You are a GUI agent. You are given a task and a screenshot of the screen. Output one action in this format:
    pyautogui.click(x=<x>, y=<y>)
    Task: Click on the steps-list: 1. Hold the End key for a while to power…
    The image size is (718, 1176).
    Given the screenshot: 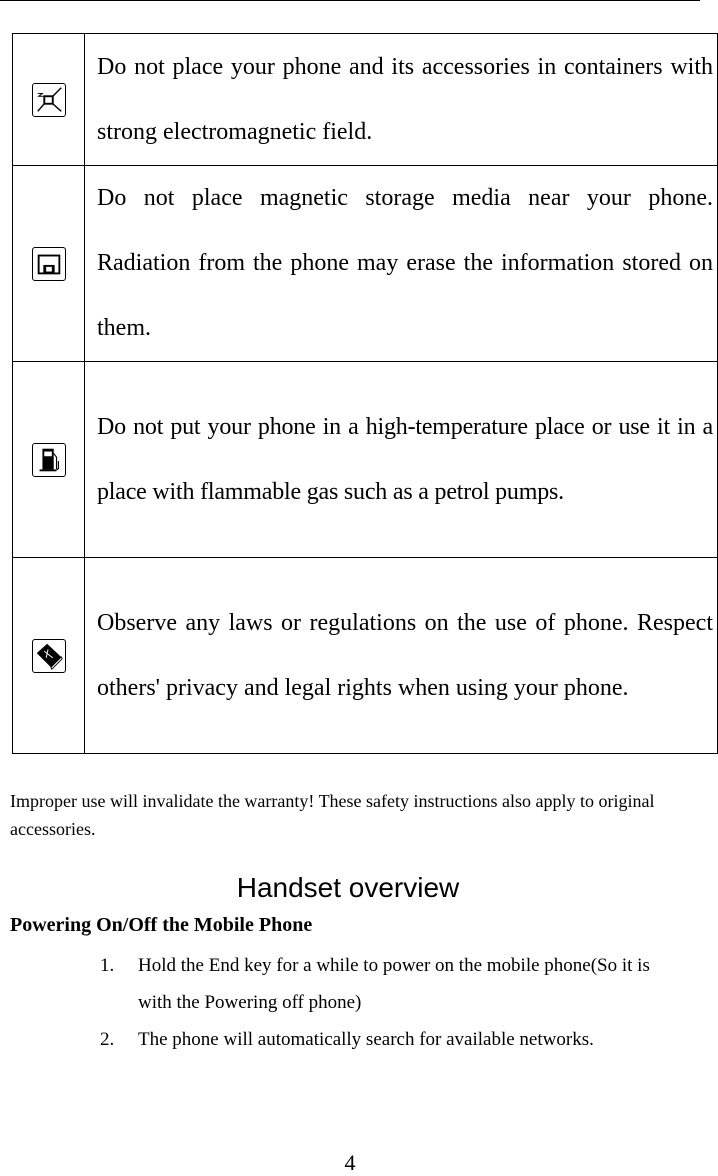 What is the action you would take?
    pyautogui.click(x=390, y=1002)
    